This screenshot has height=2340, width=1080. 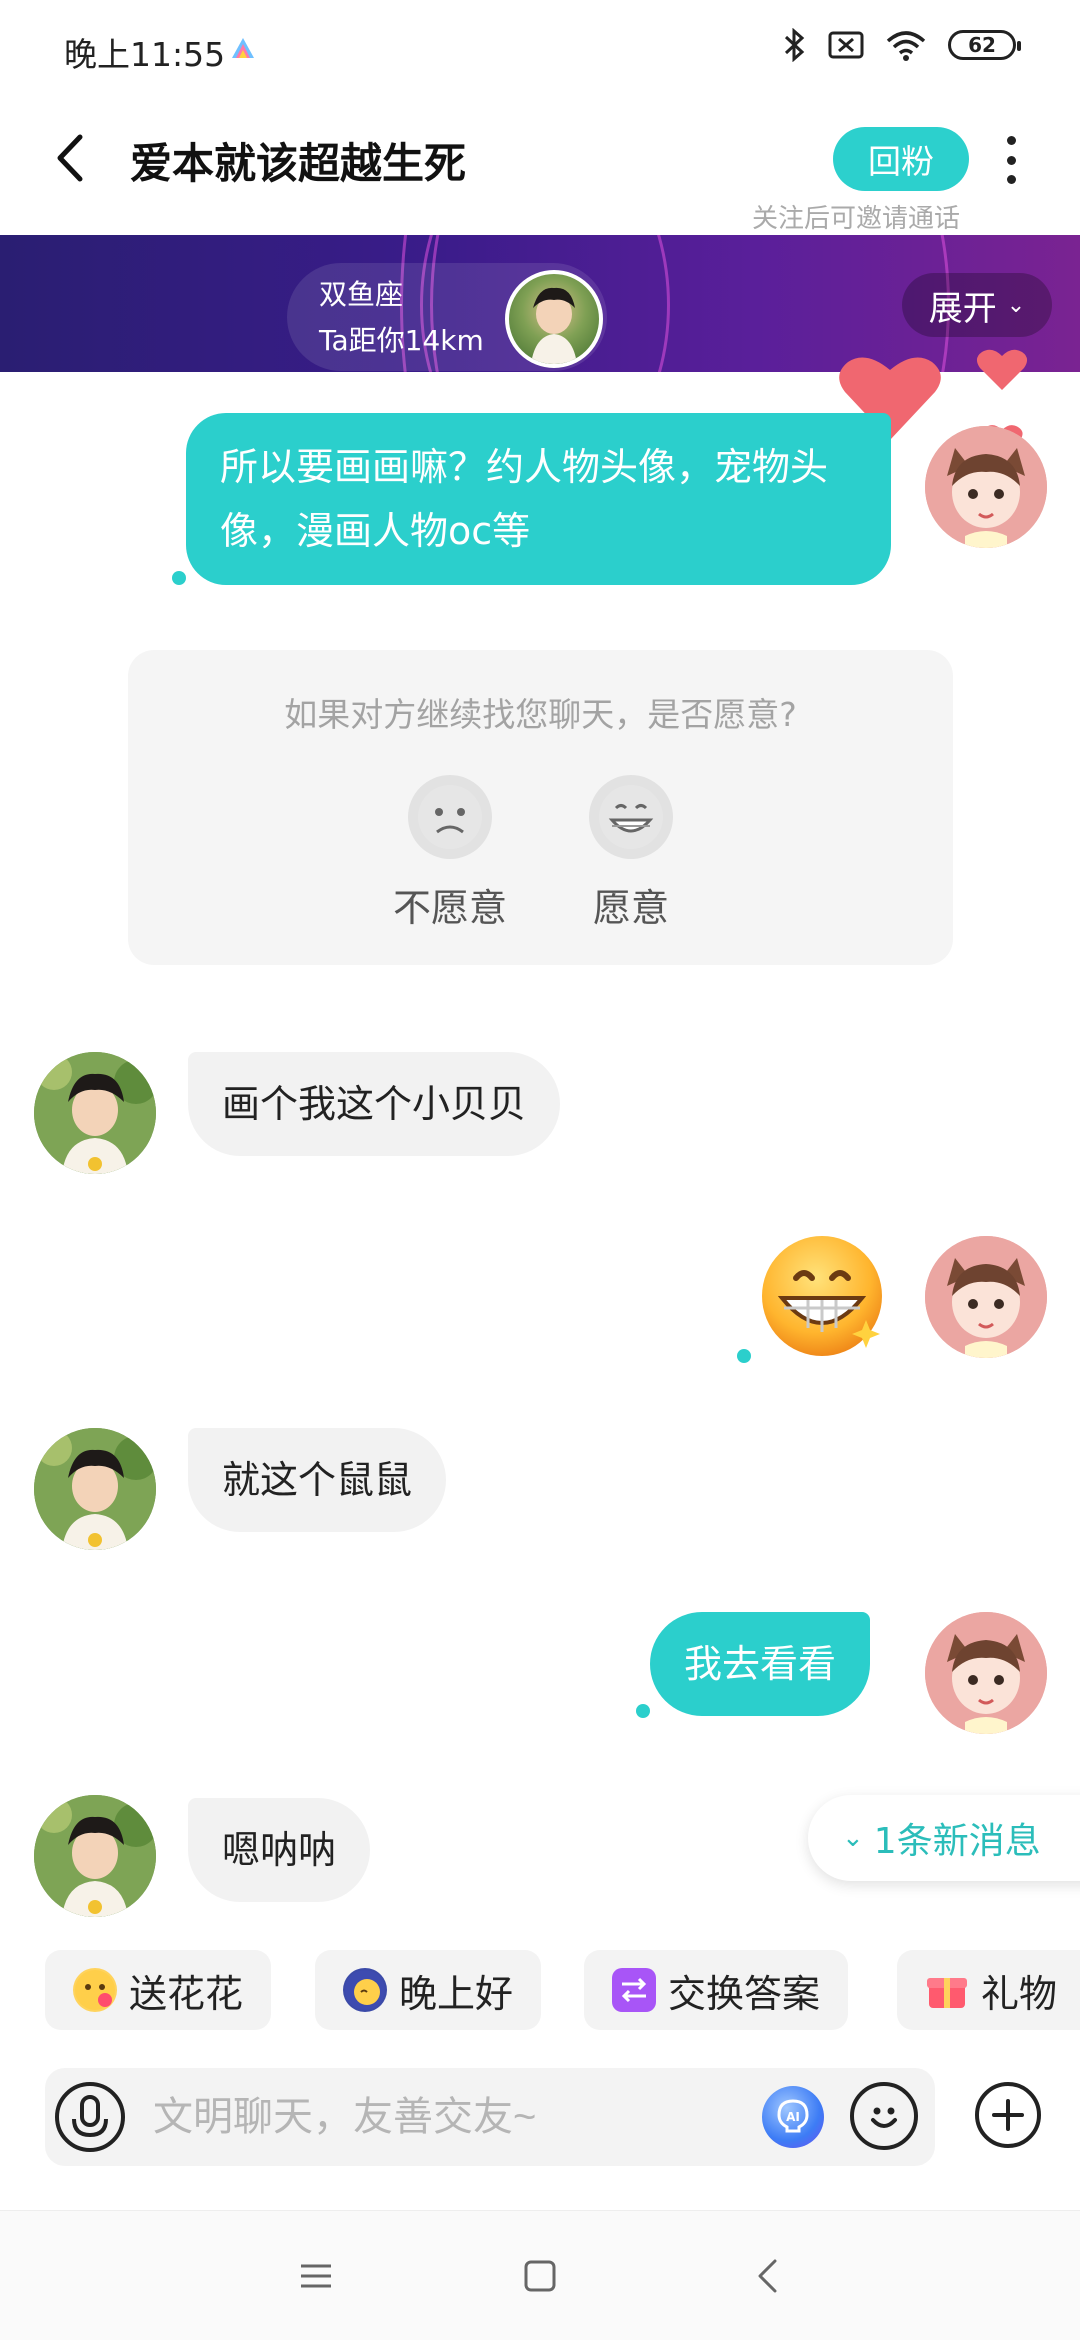 What do you see at coordinates (554, 319) in the screenshot?
I see `banner-avatar` at bounding box center [554, 319].